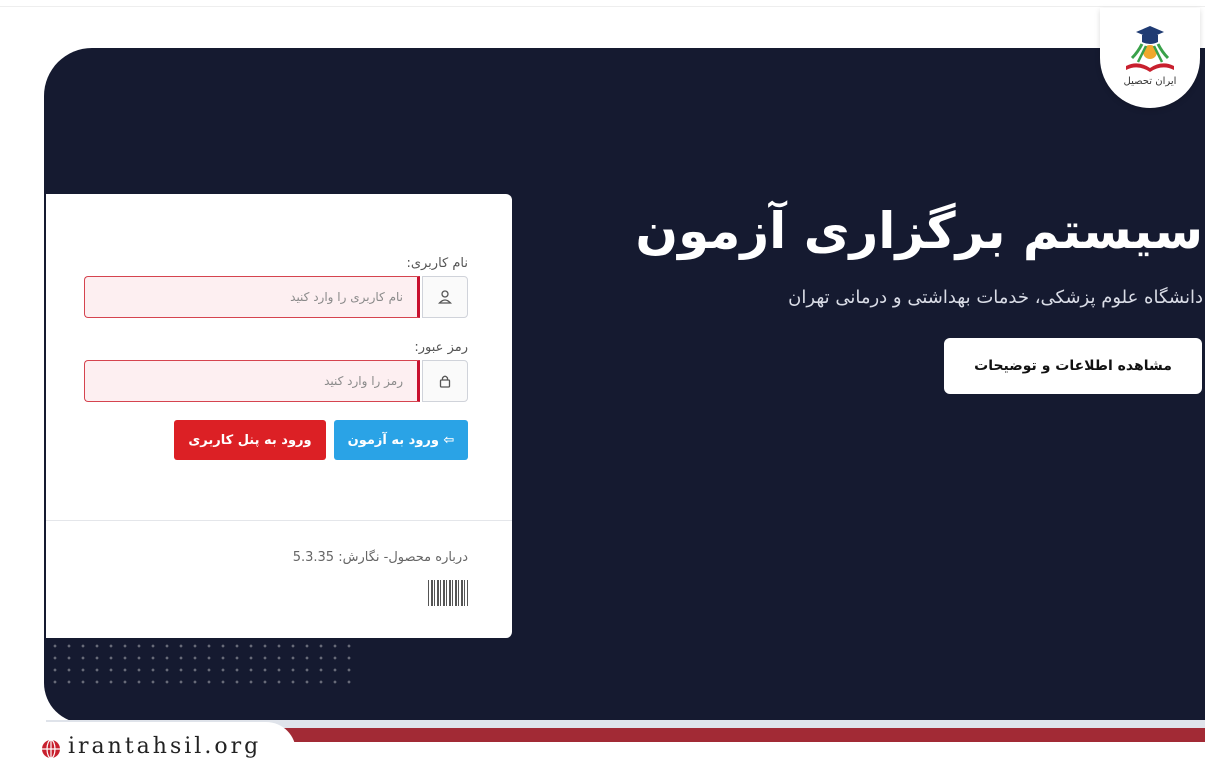 This screenshot has height=776, width=1205. What do you see at coordinates (380, 557) in the screenshot?
I see `about-product-link: درباره محصول- نگارش: 5.3.35` at bounding box center [380, 557].